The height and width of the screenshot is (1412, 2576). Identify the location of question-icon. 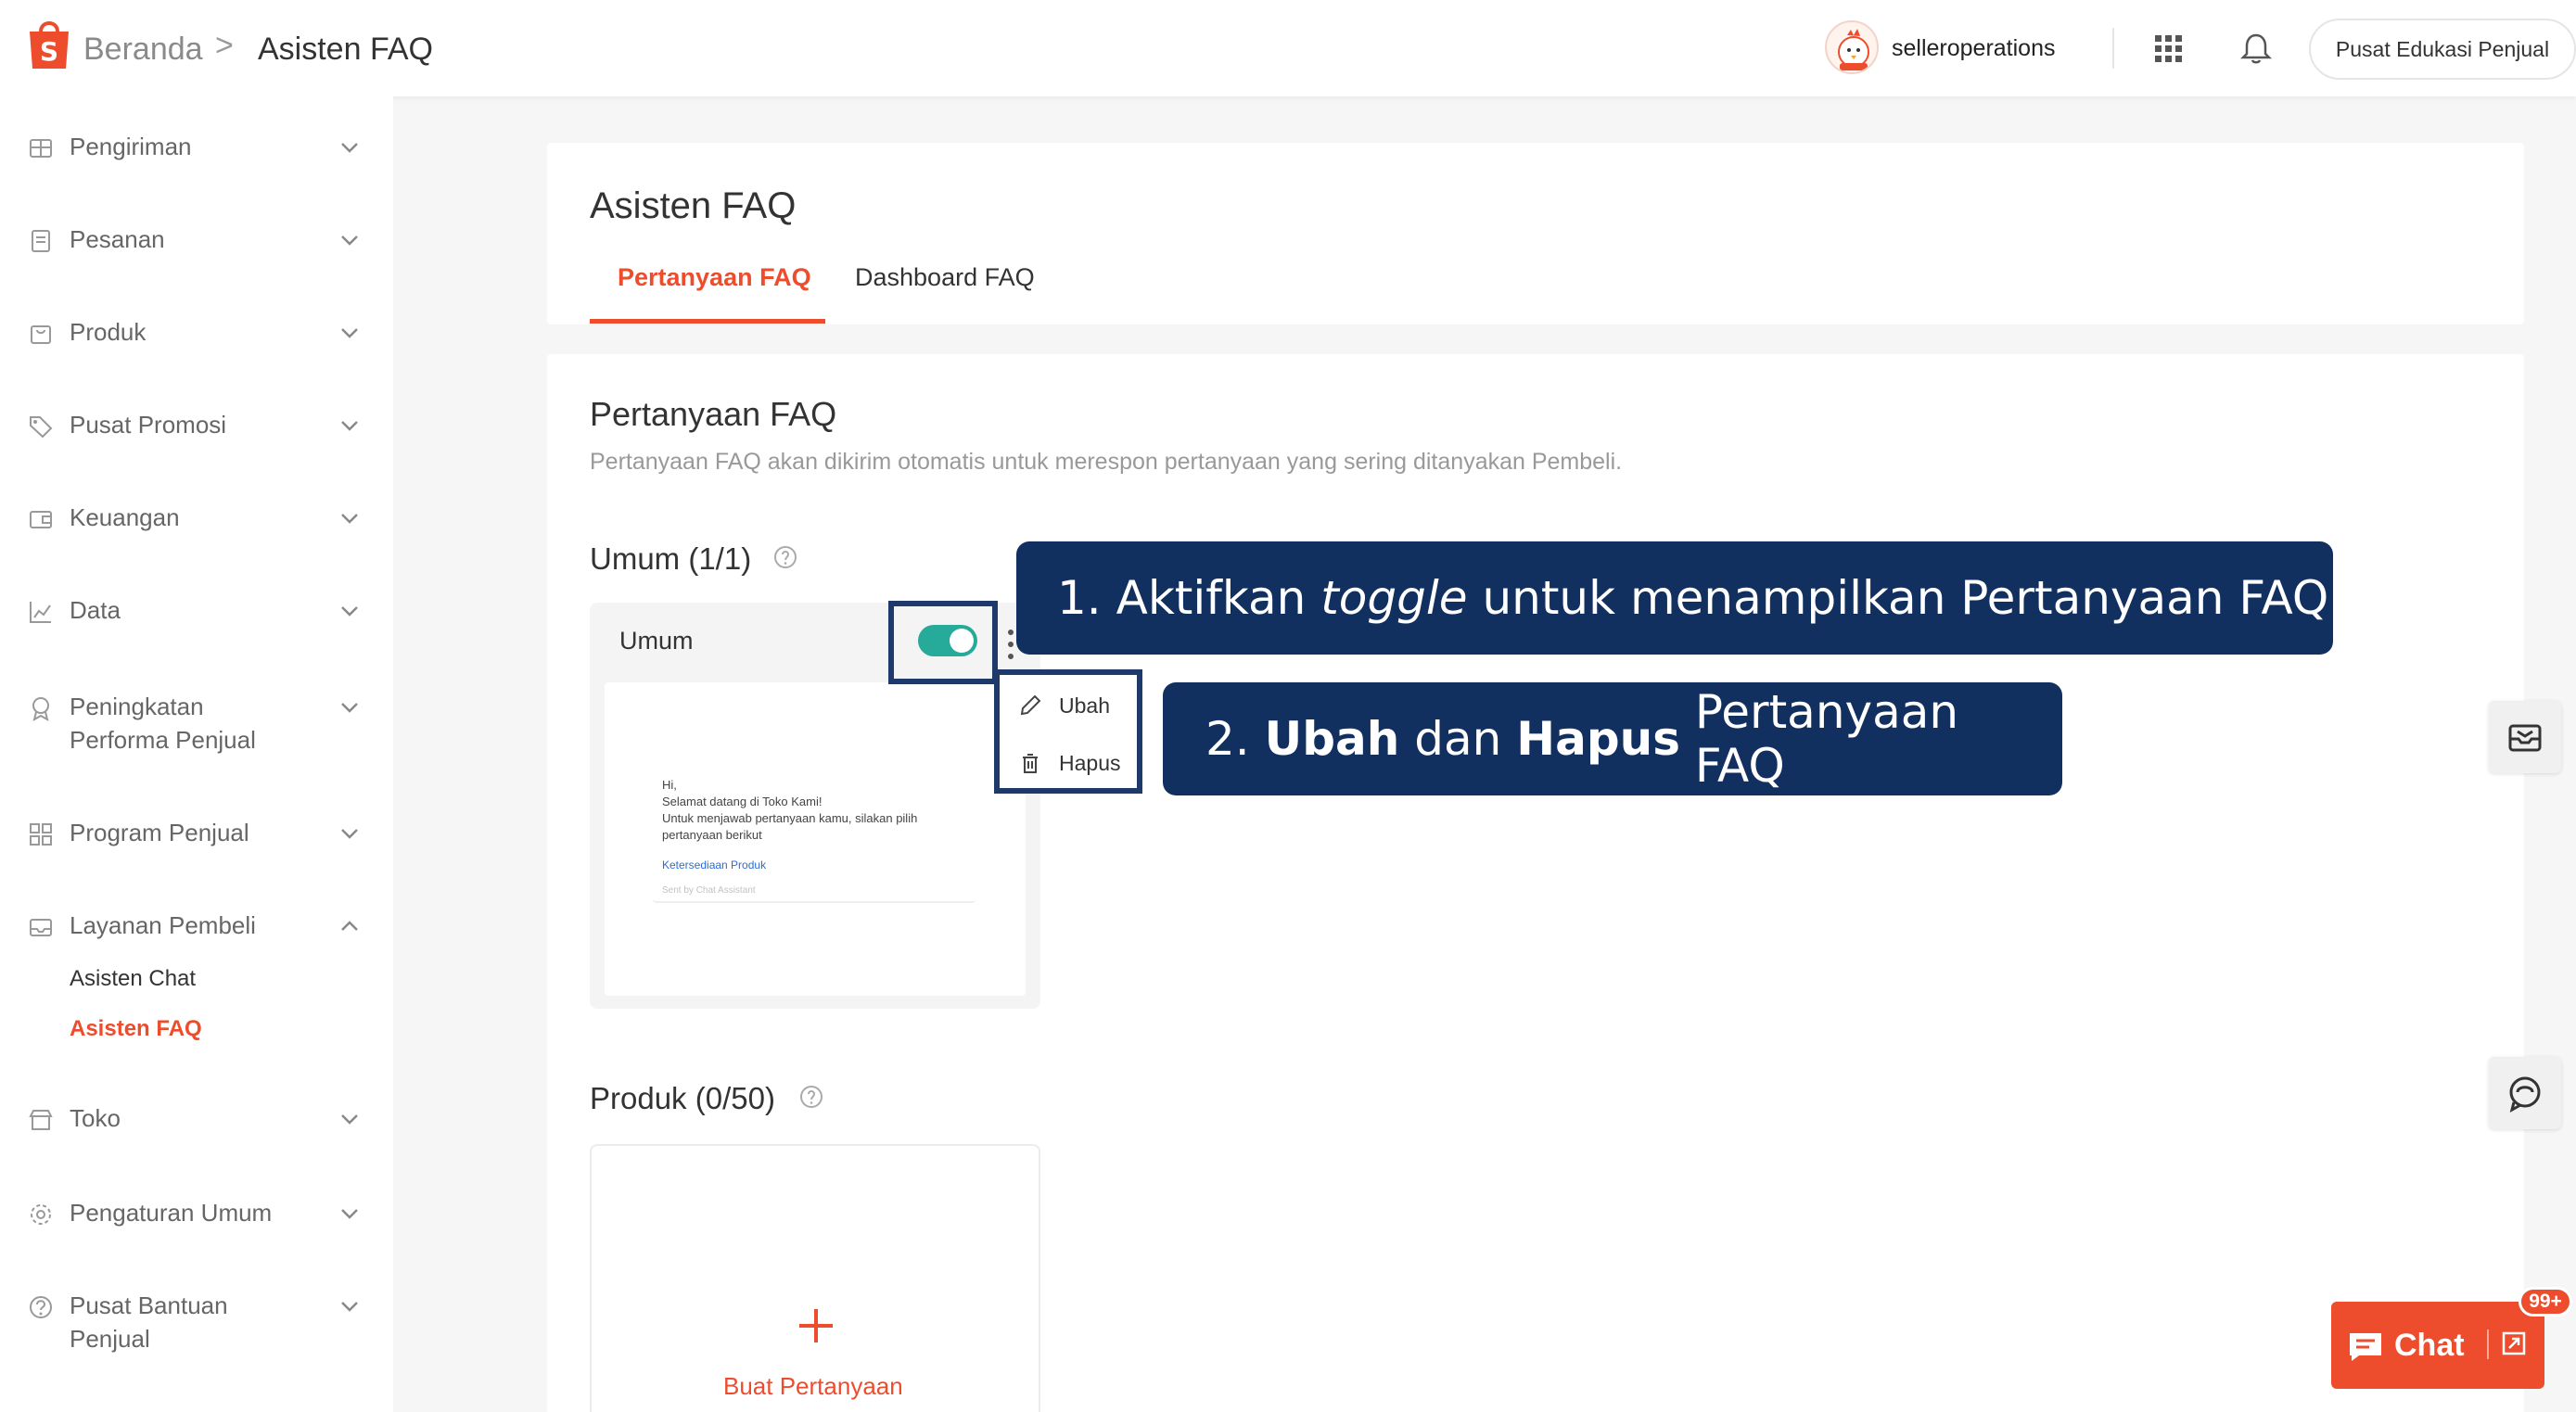
(41, 1307).